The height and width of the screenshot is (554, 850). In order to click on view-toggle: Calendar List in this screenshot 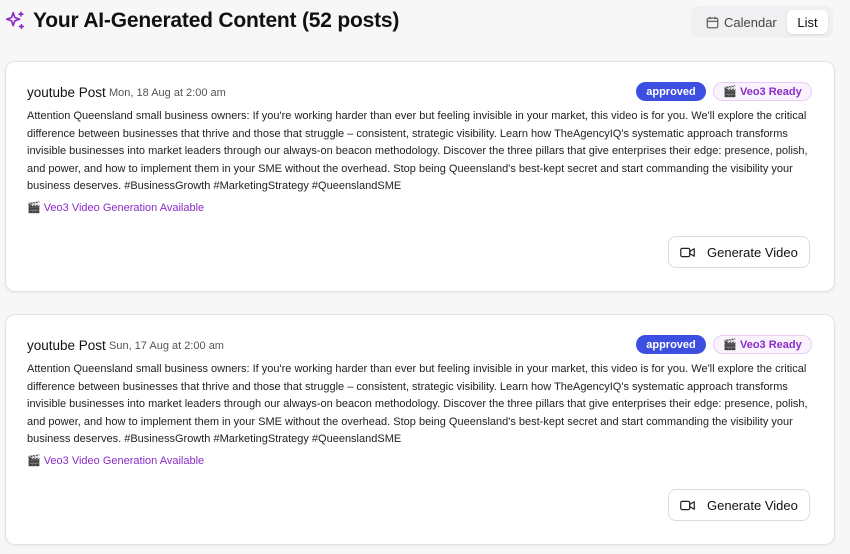, I will do `click(762, 22)`.